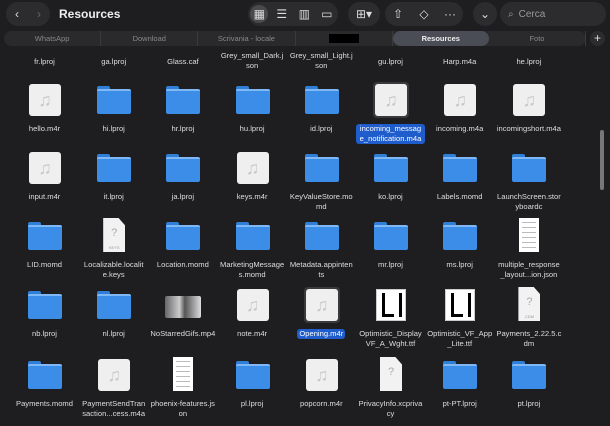  Describe the element at coordinates (113, 115) in the screenshot. I see `file-item: hi.lproj` at that location.